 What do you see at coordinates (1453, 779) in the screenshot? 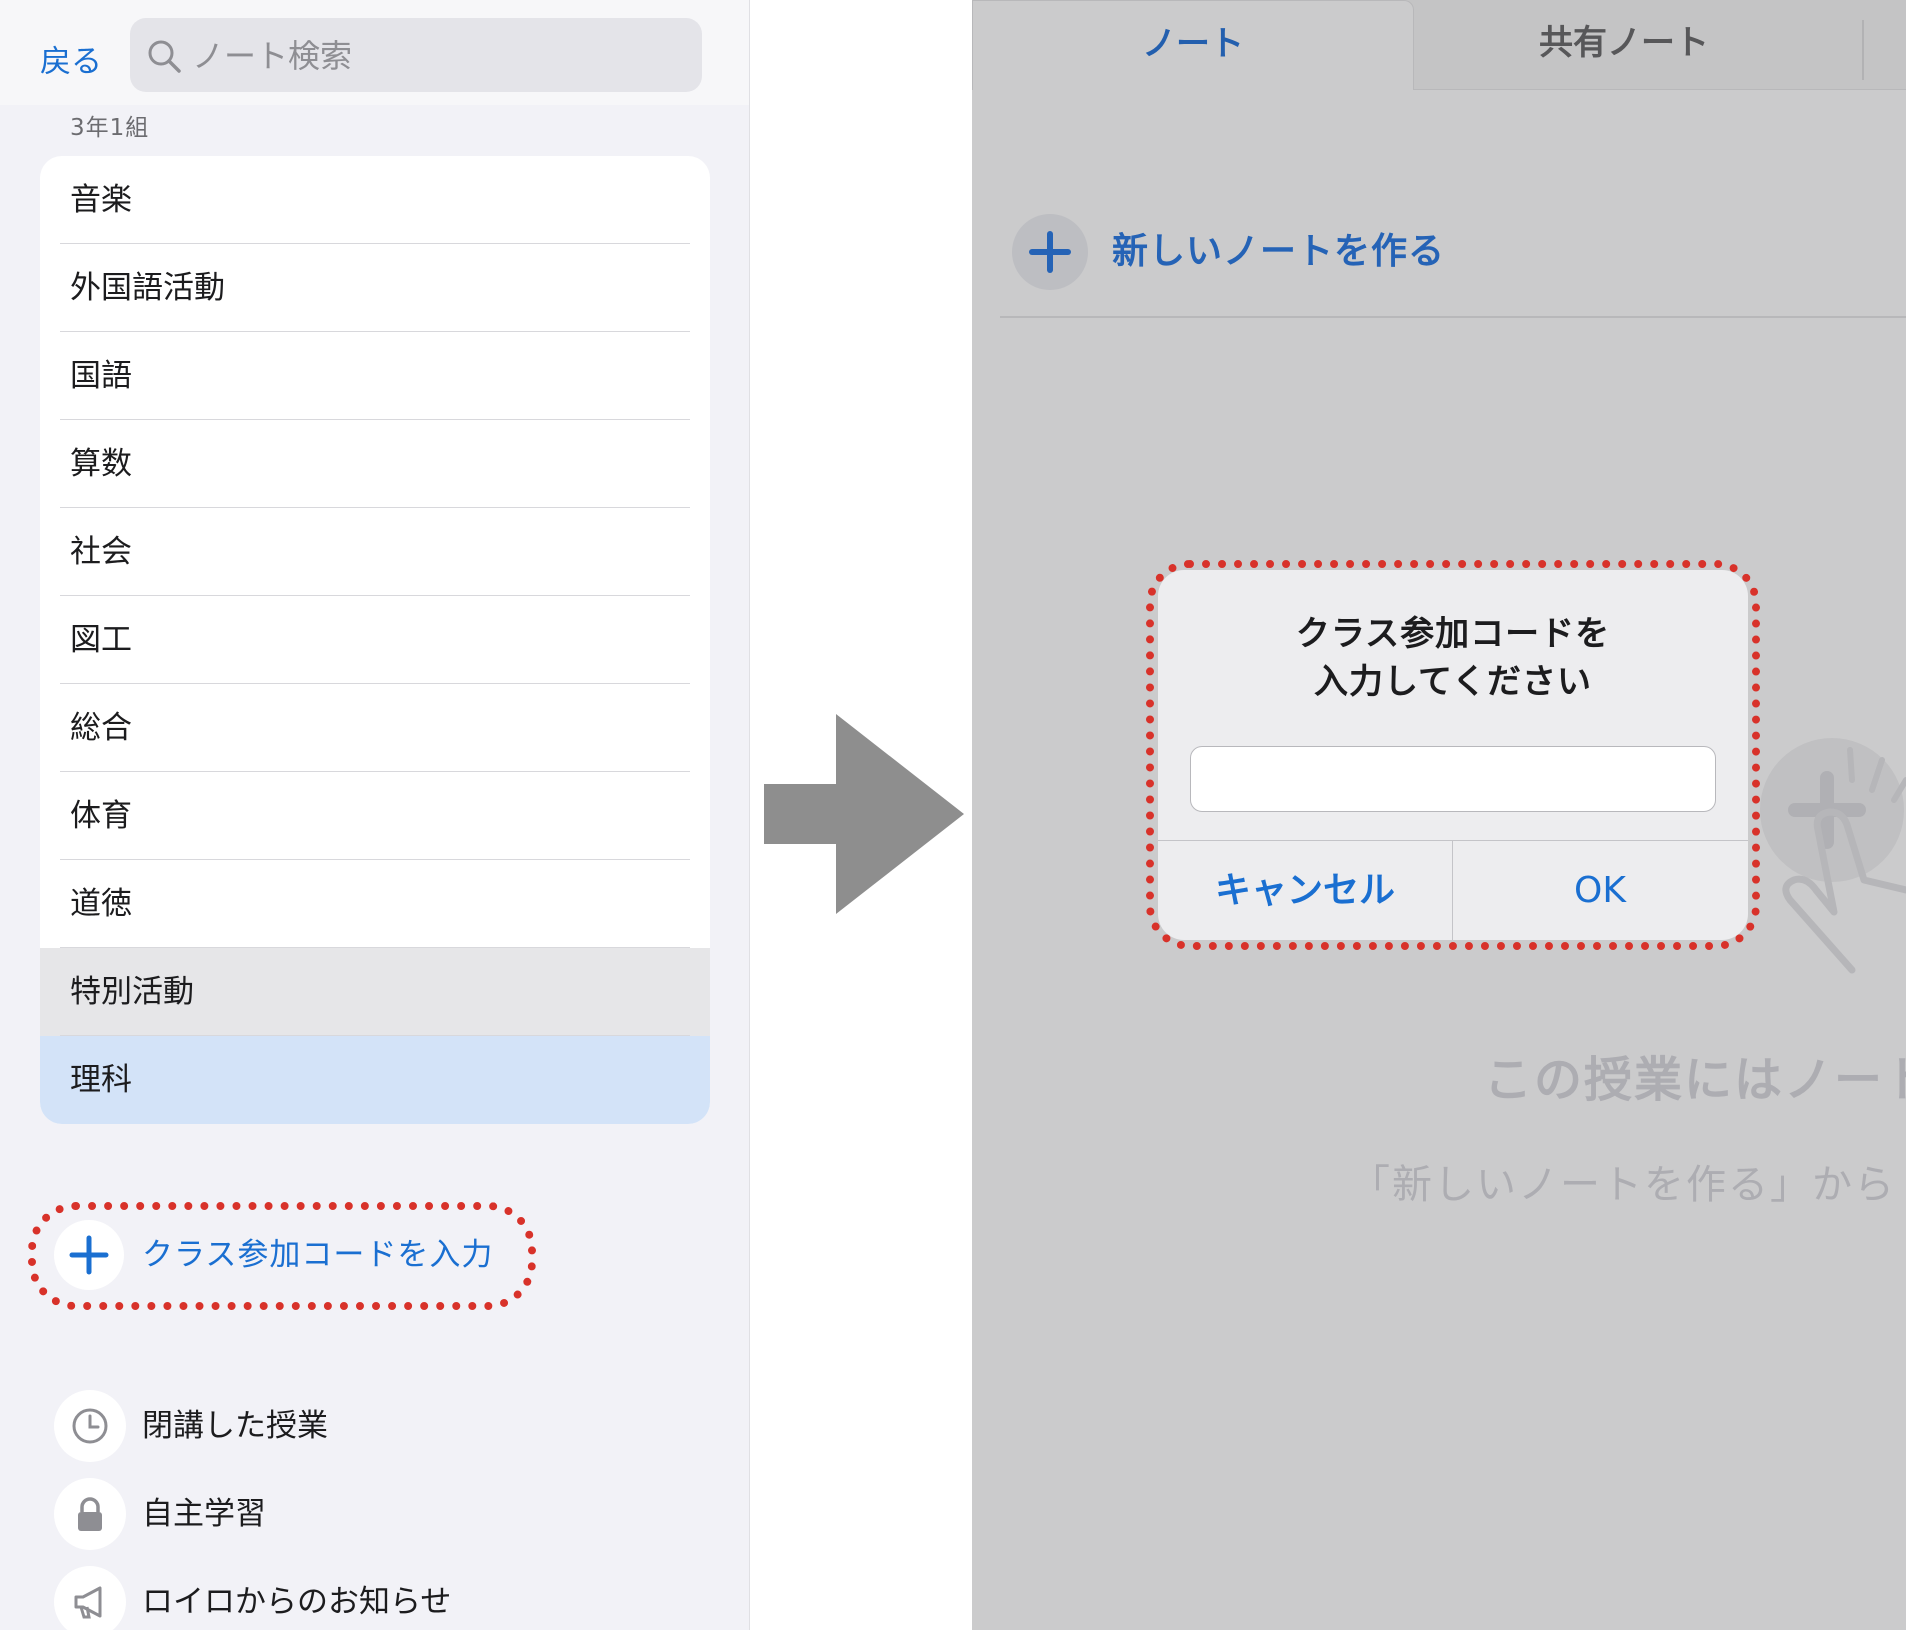
I see `class-code-input` at bounding box center [1453, 779].